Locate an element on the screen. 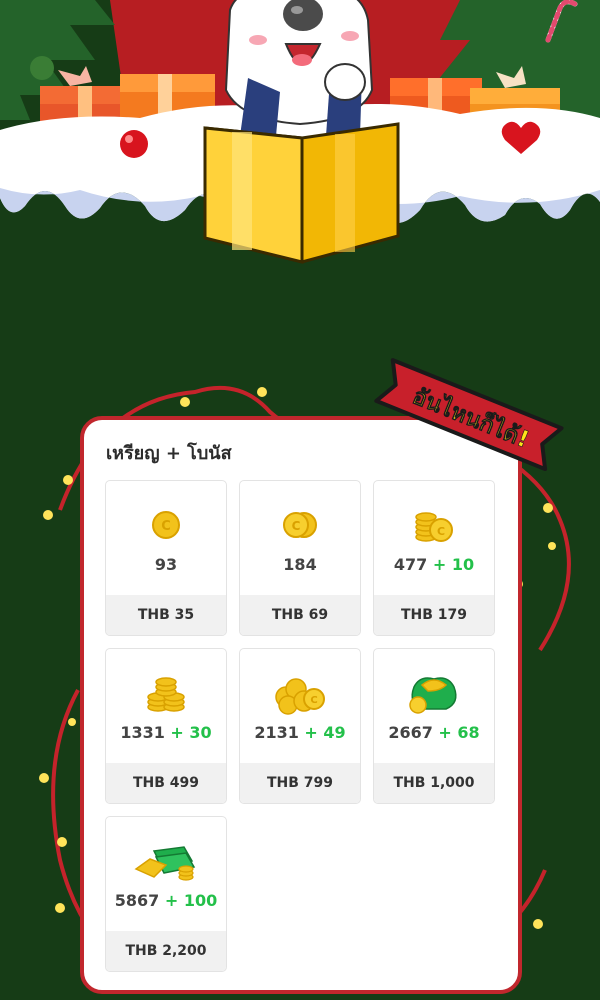 This screenshot has width=600, height=1000. coin-amount: 5867 + 100 is located at coordinates (166, 900).